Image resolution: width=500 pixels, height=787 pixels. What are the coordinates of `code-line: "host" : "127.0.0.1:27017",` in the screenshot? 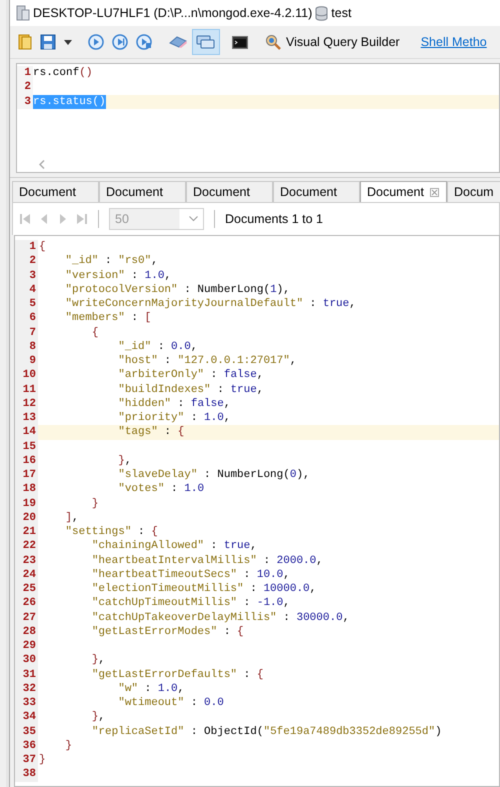 It's located at (206, 361).